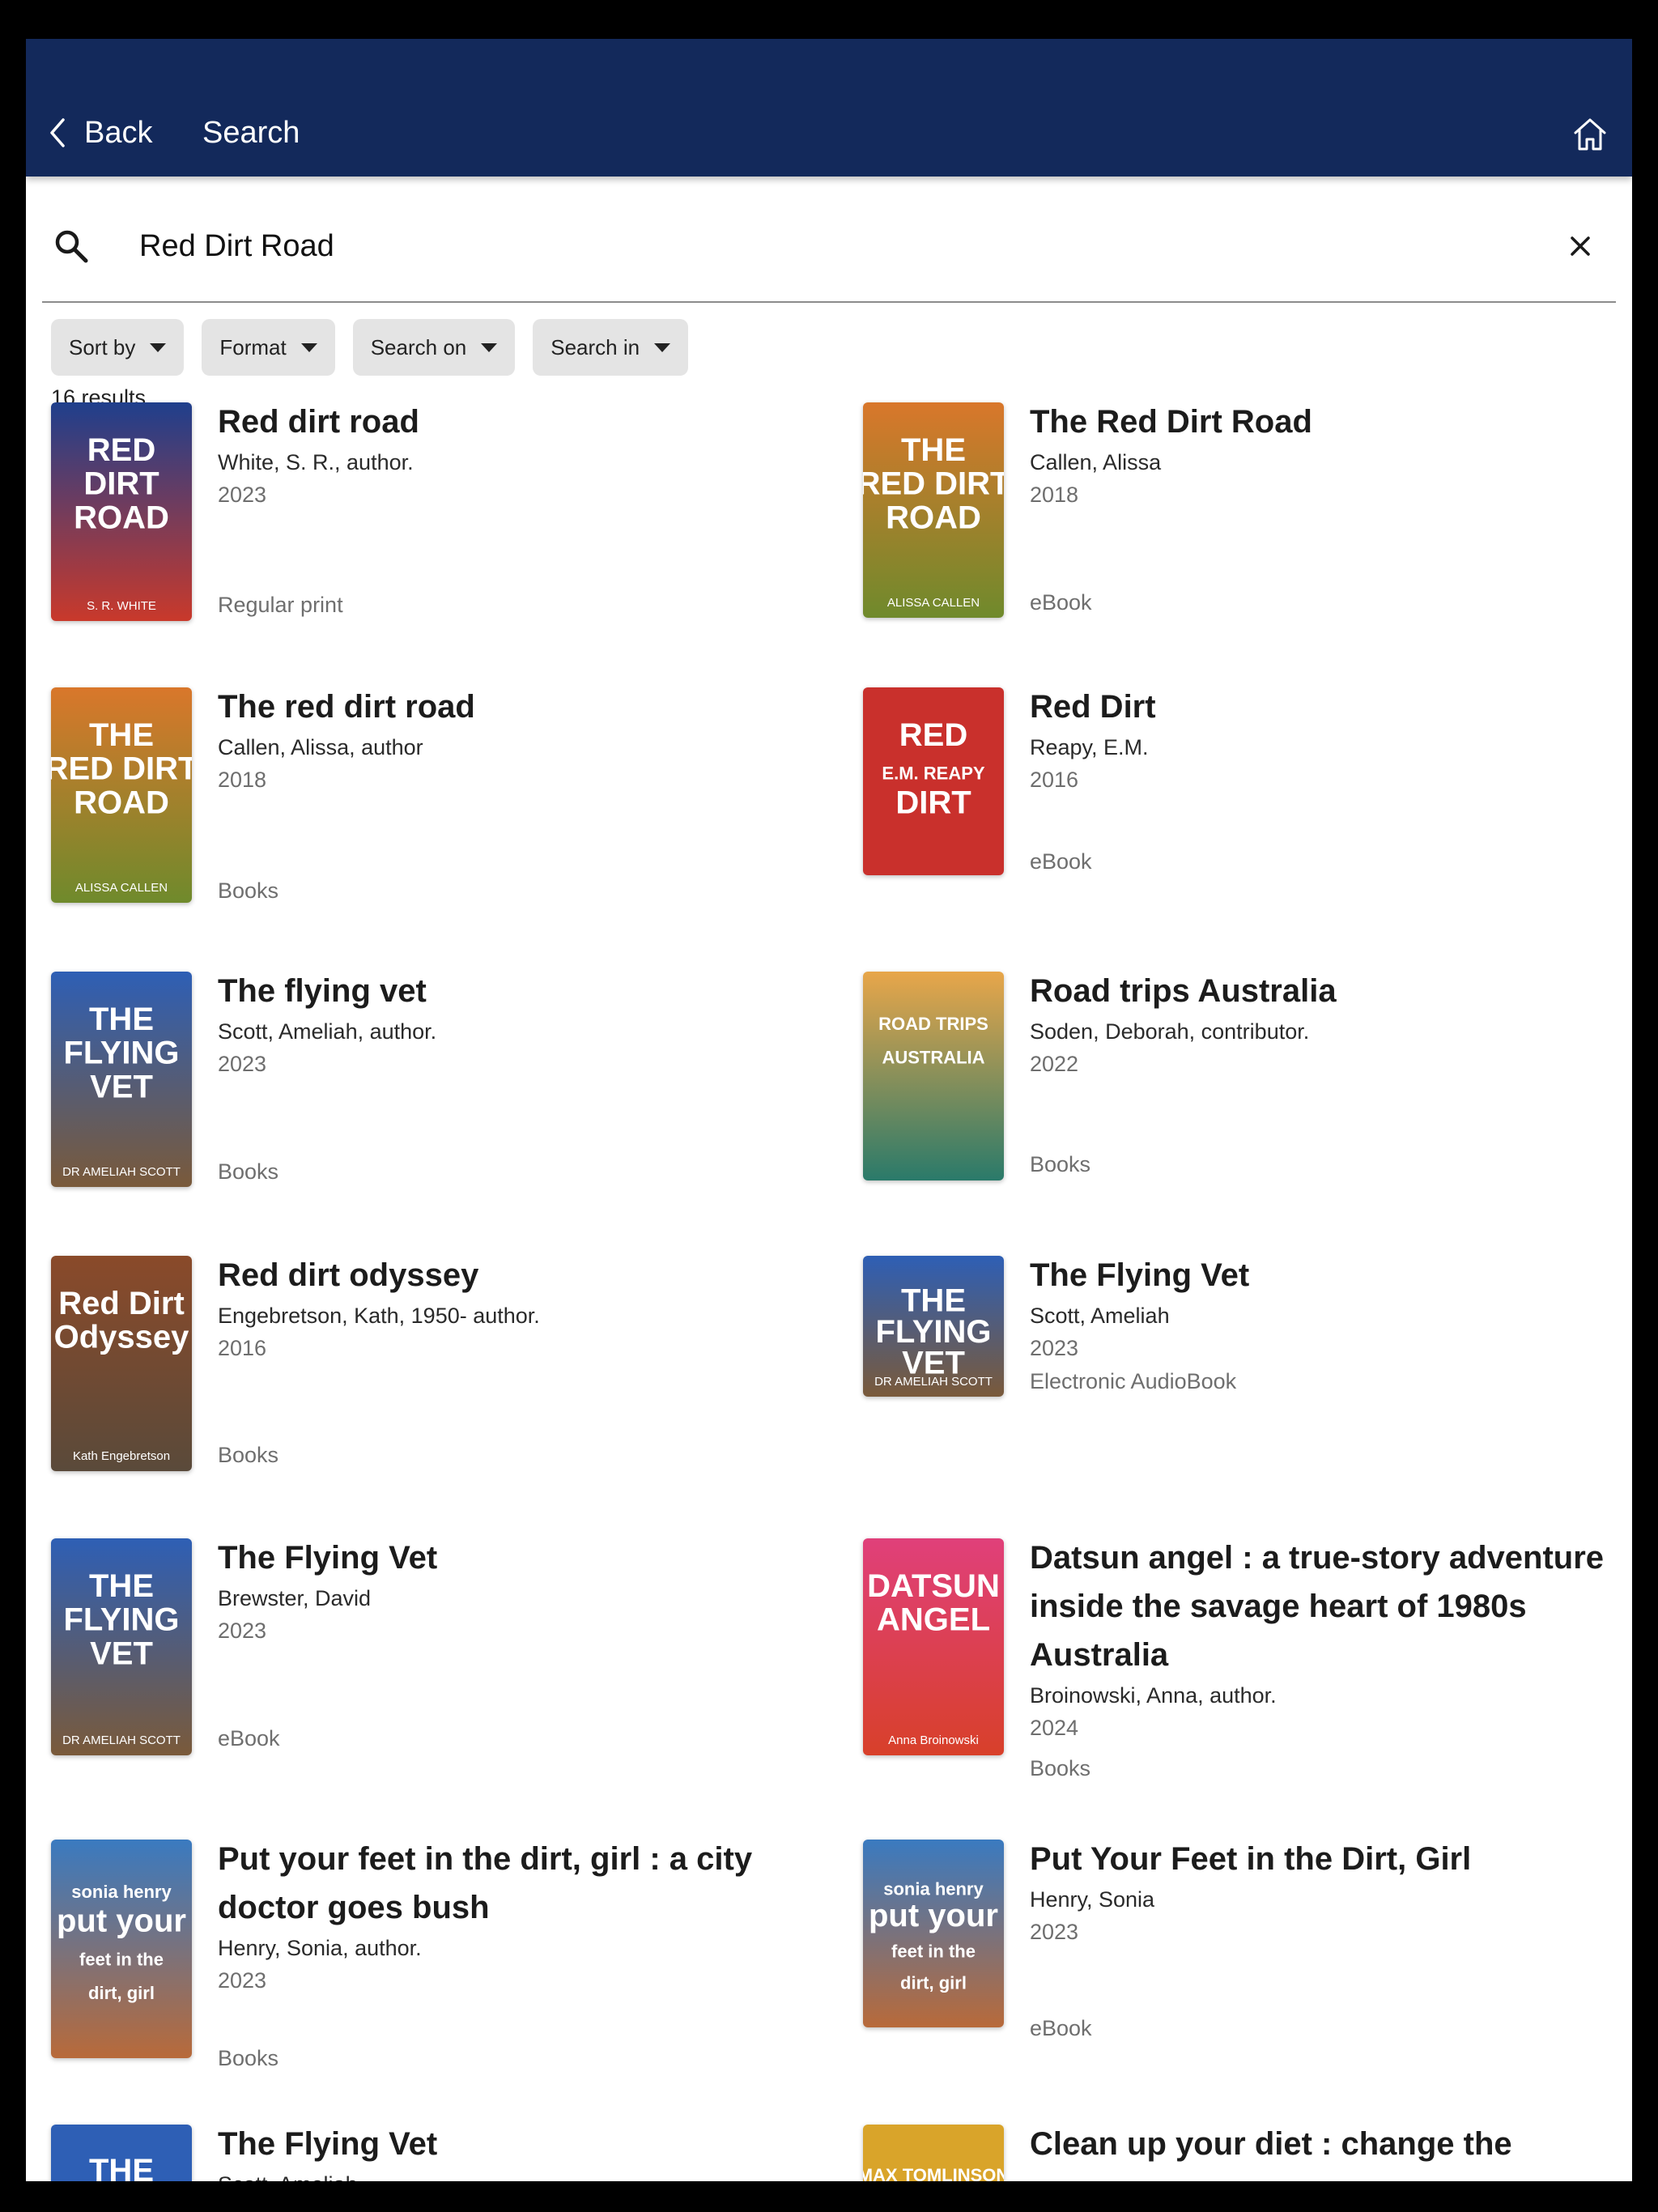 The width and height of the screenshot is (1658, 2212). What do you see at coordinates (121, 518) in the screenshot?
I see `cover-title-text: ROAD` at bounding box center [121, 518].